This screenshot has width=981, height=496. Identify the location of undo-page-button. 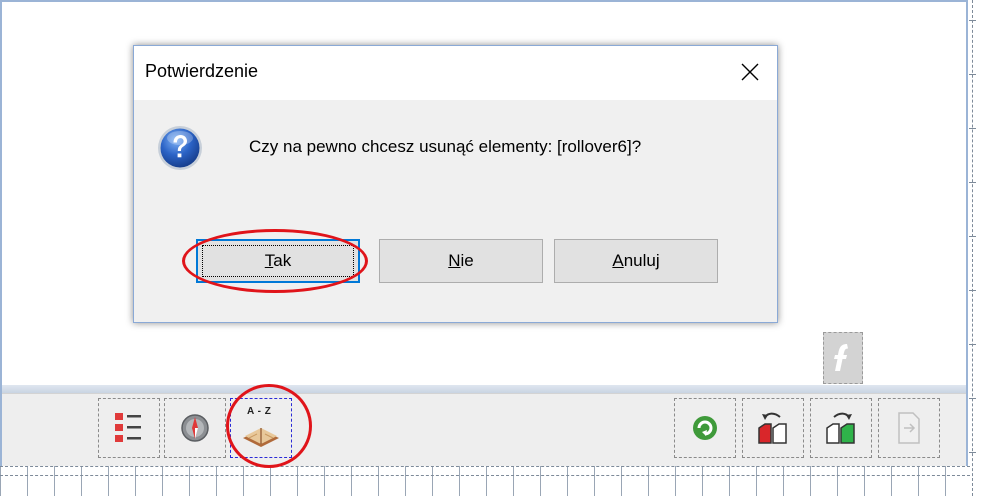
(773, 428).